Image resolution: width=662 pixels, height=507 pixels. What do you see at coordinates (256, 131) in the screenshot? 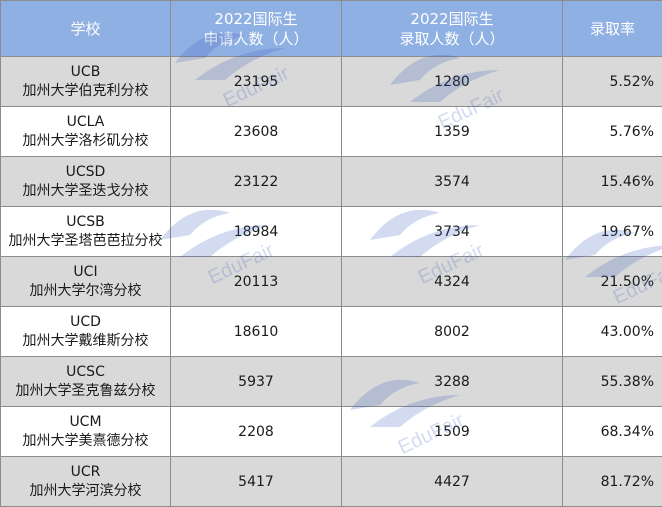
I see `applicants-cell: 23608` at bounding box center [256, 131].